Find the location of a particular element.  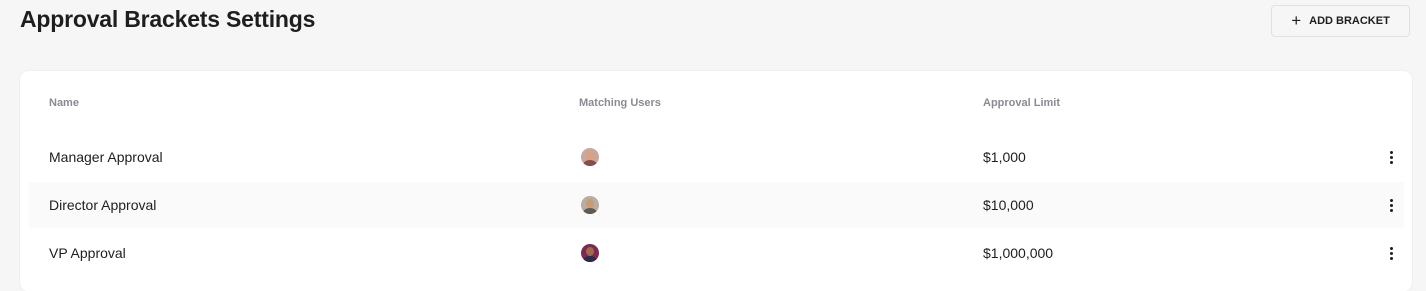

approval-limit: $1,000,000 is located at coordinates (1018, 253).